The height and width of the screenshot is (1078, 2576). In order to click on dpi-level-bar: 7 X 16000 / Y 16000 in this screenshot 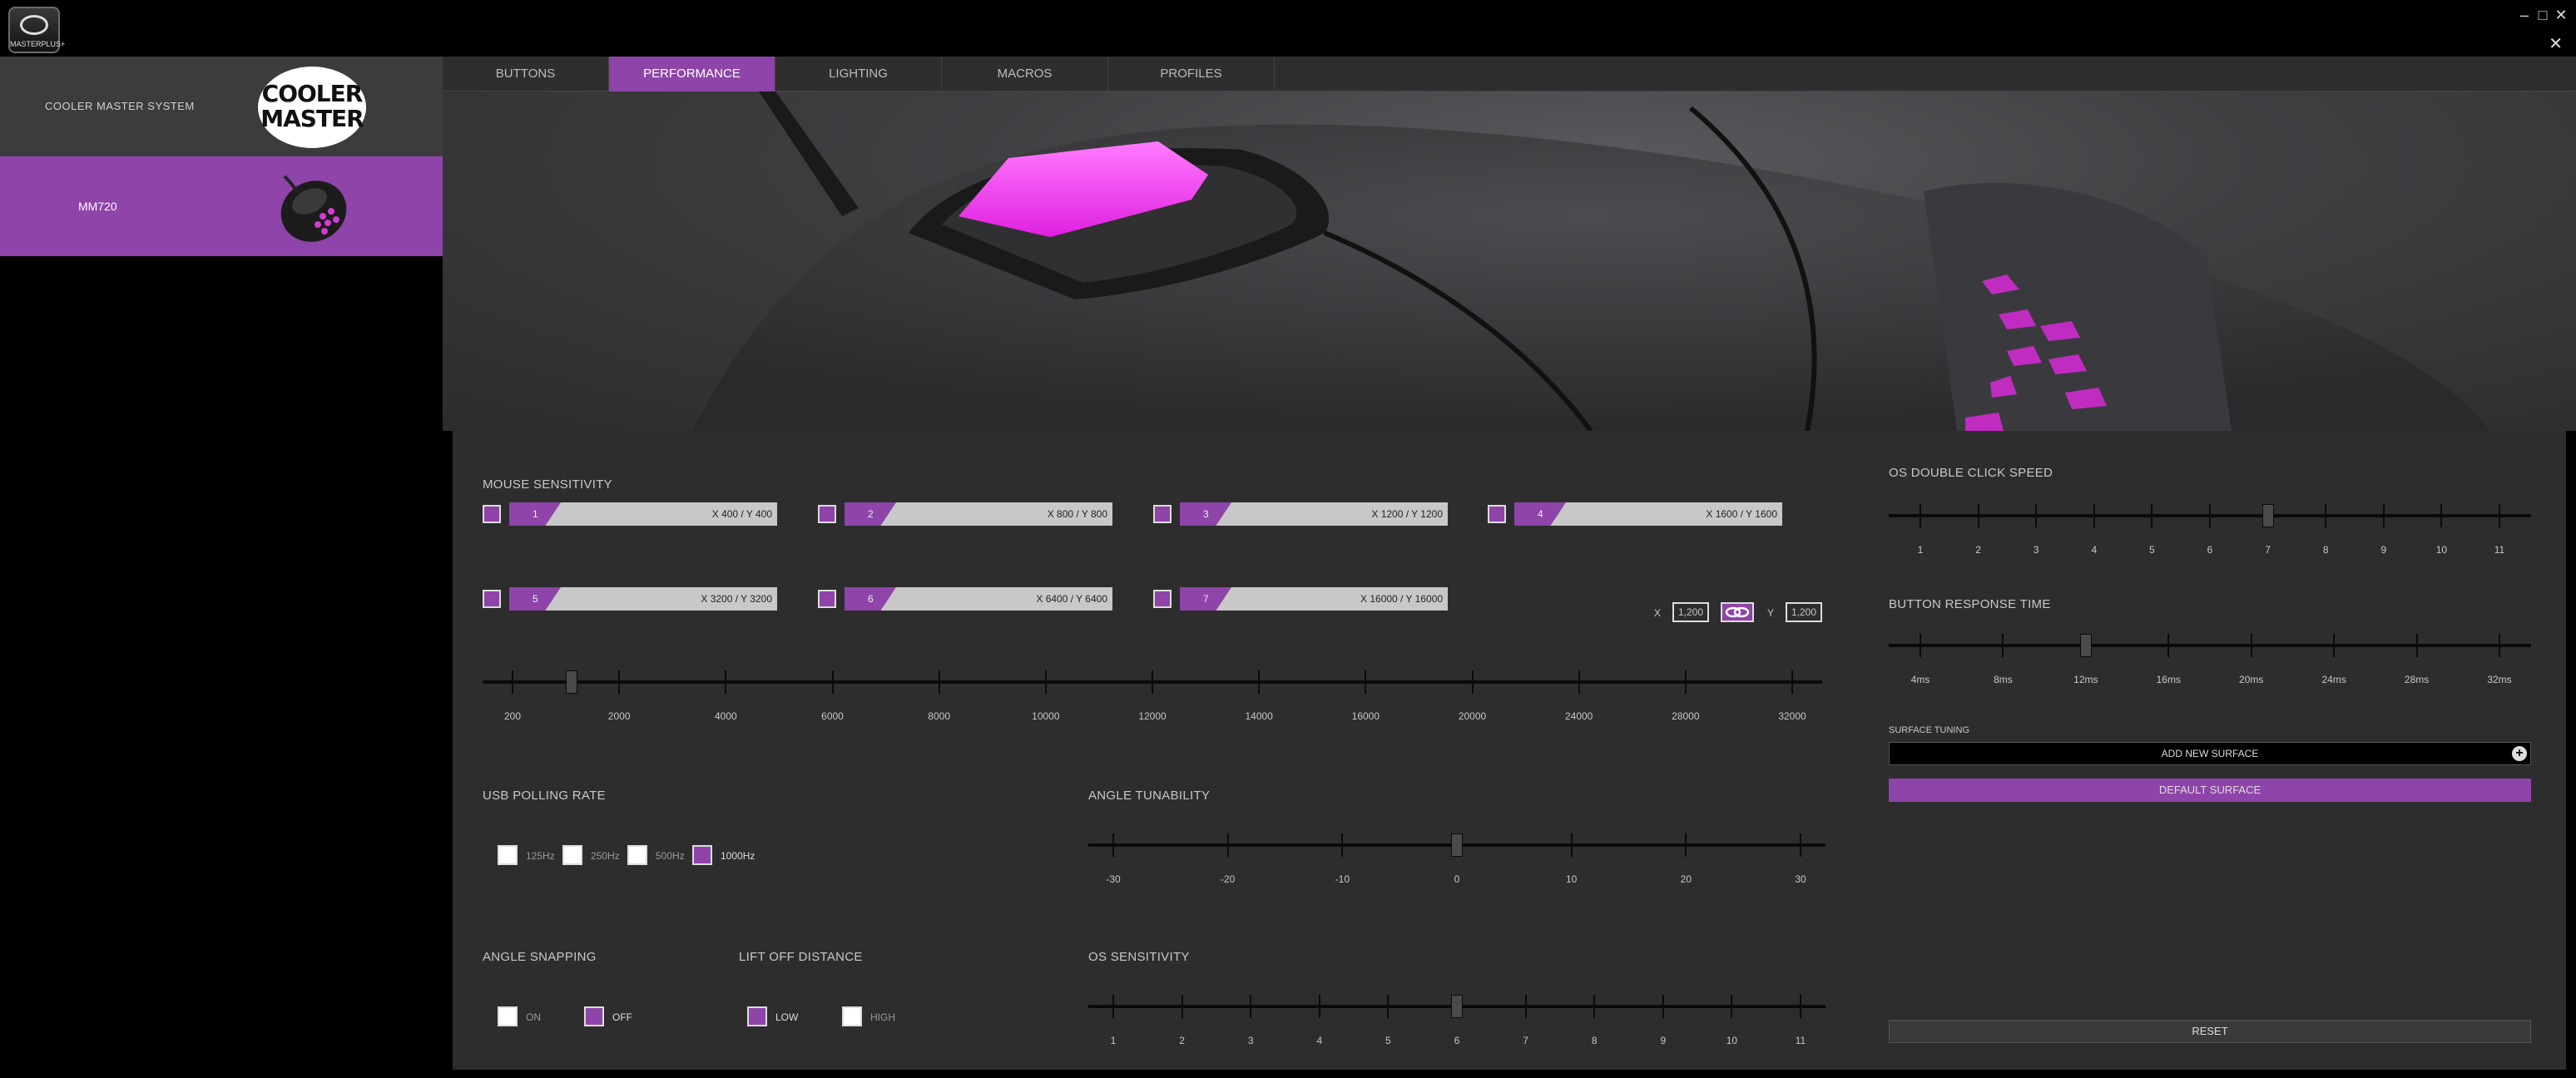, I will do `click(1314, 599)`.